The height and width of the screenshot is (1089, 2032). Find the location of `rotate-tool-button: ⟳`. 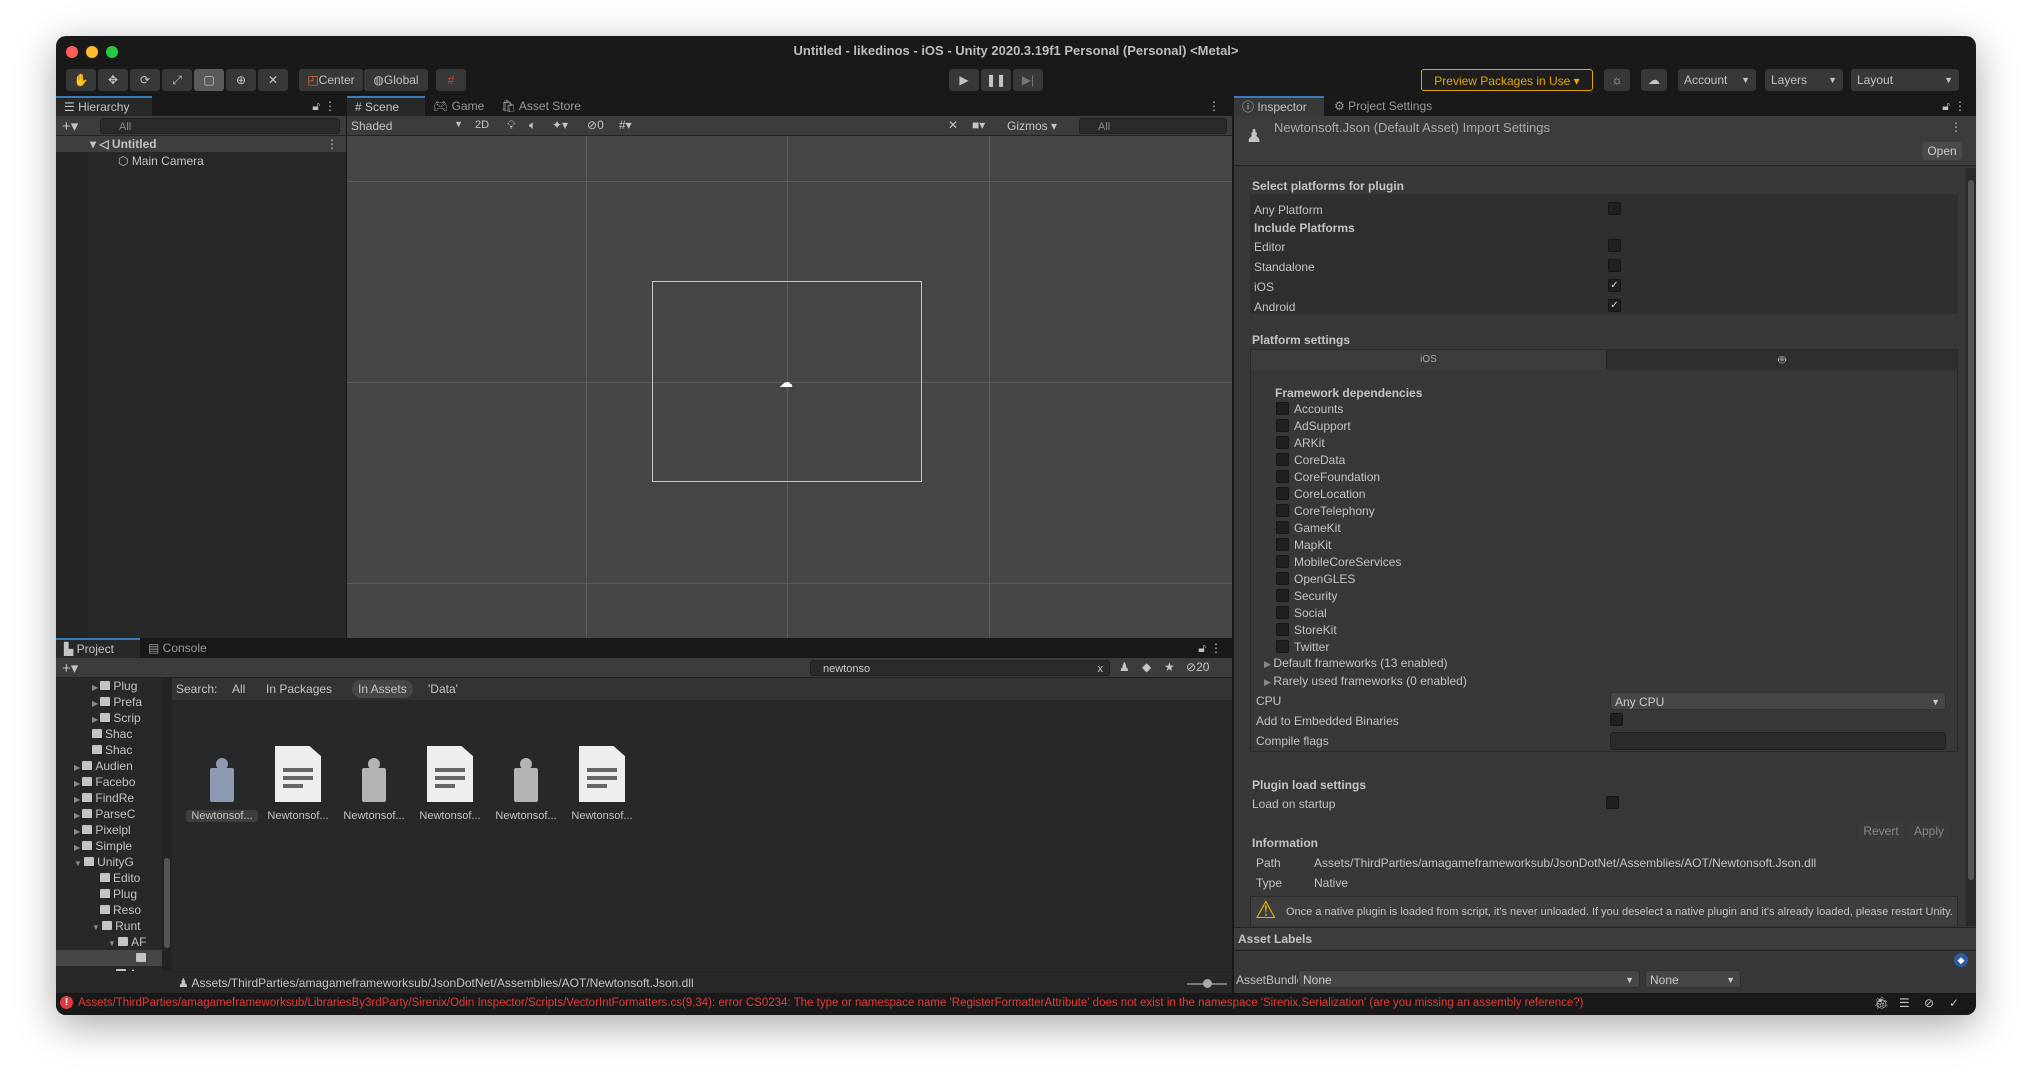

rotate-tool-button: ⟳ is located at coordinates (145, 80).